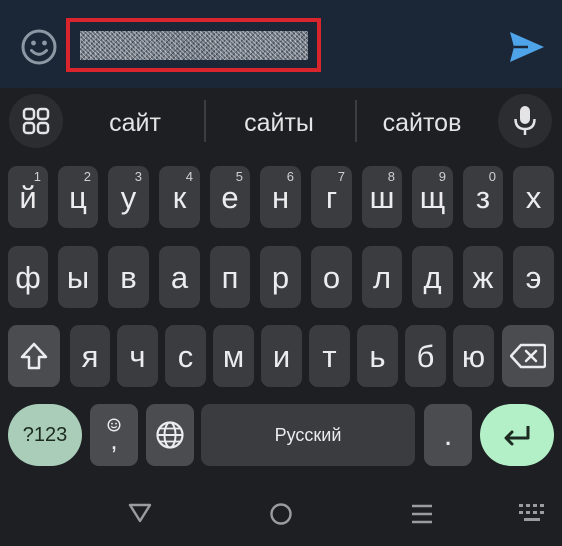 This screenshot has width=562, height=546. What do you see at coordinates (138, 176) in the screenshot?
I see `key-number-hint: 3` at bounding box center [138, 176].